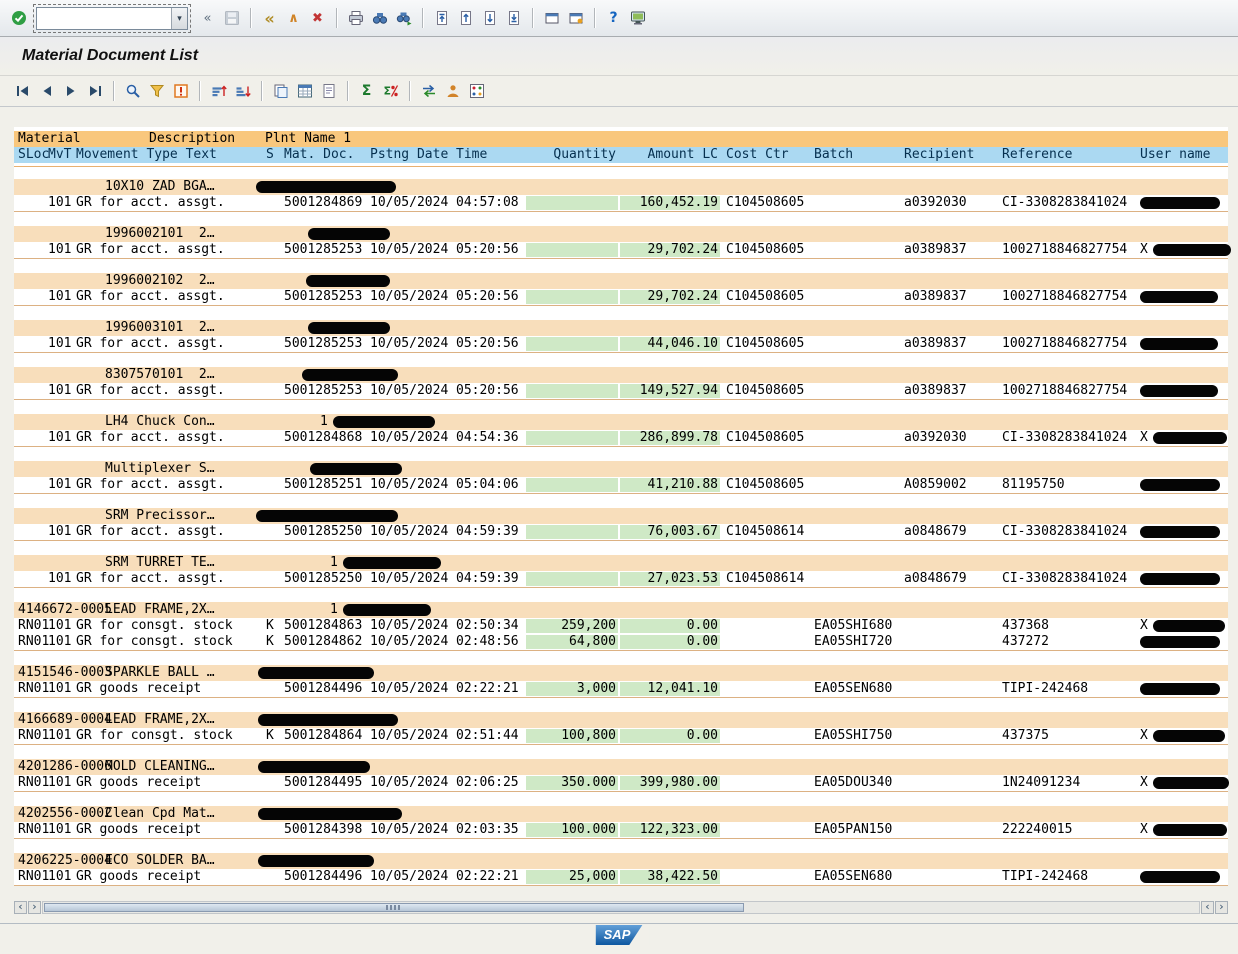  I want to click on last-page-icon, so click(513, 18).